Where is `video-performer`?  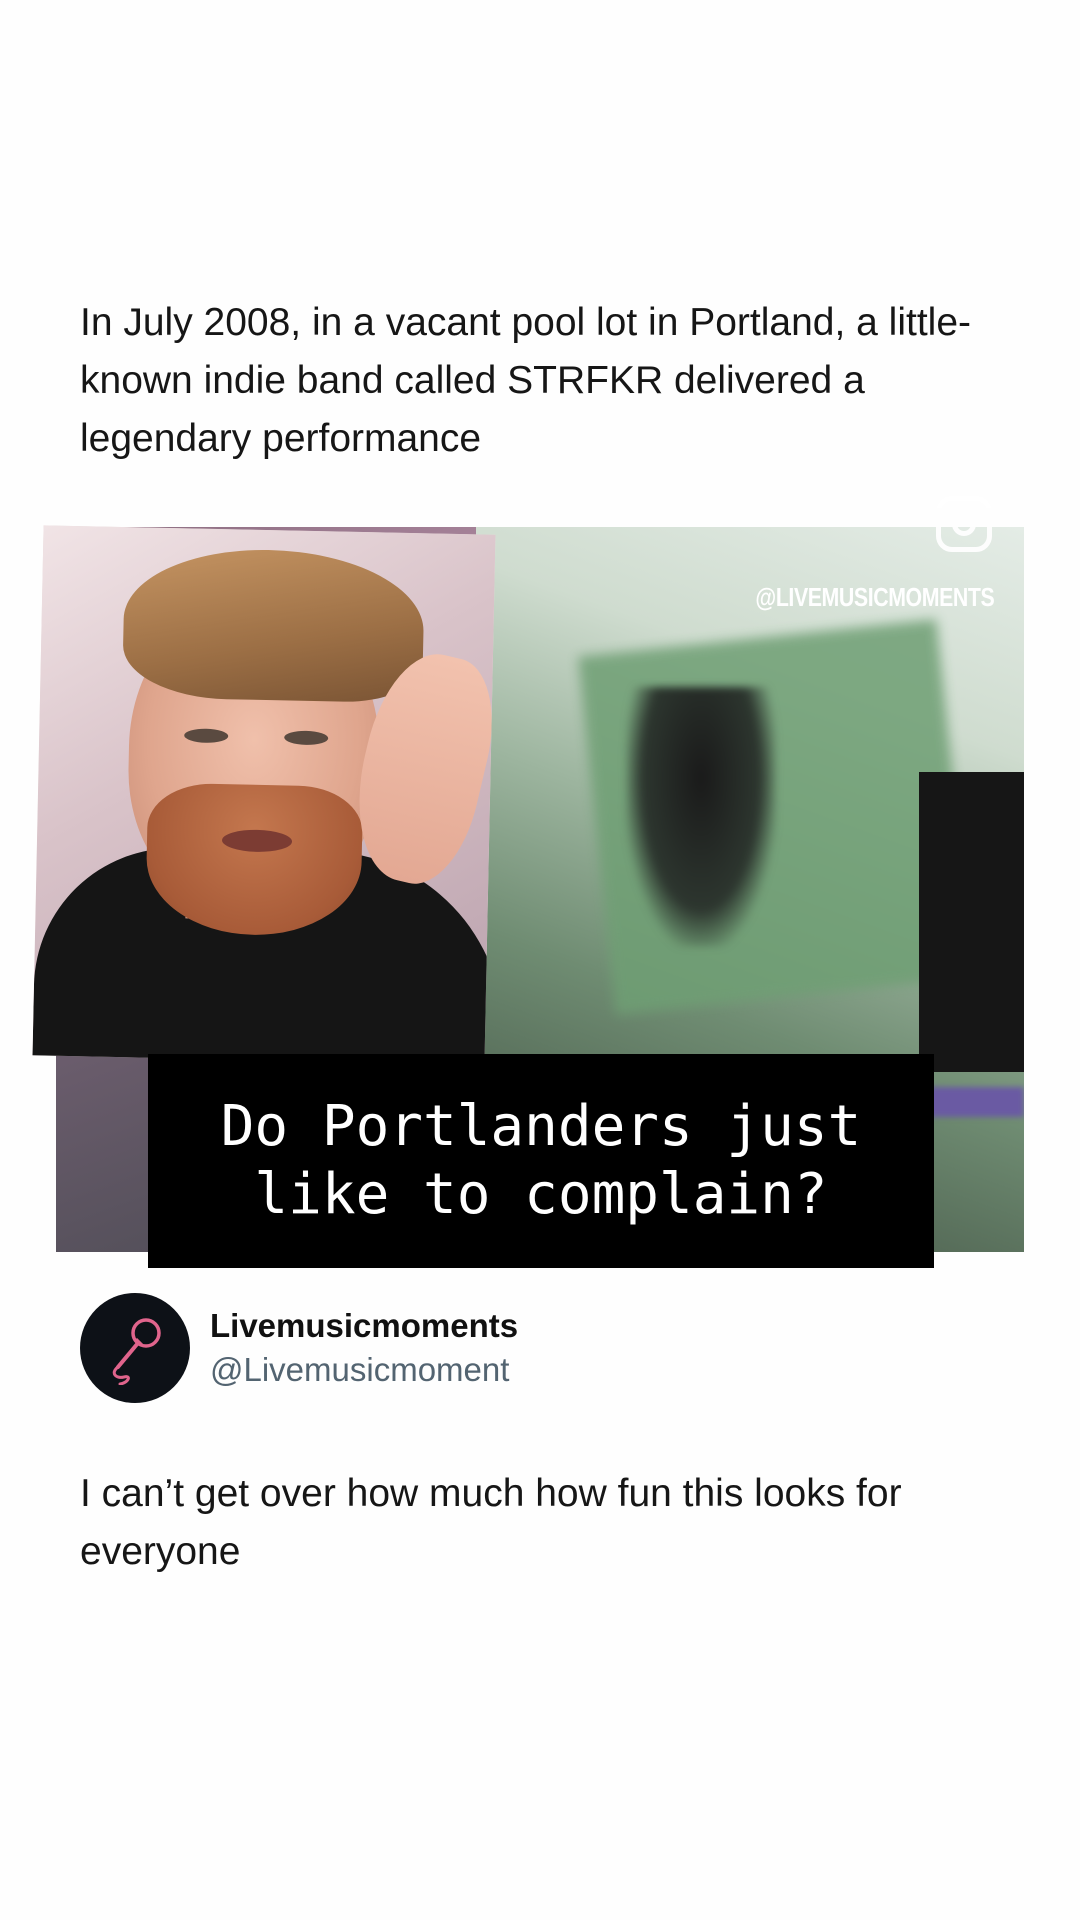 video-performer is located at coordinates (701, 817).